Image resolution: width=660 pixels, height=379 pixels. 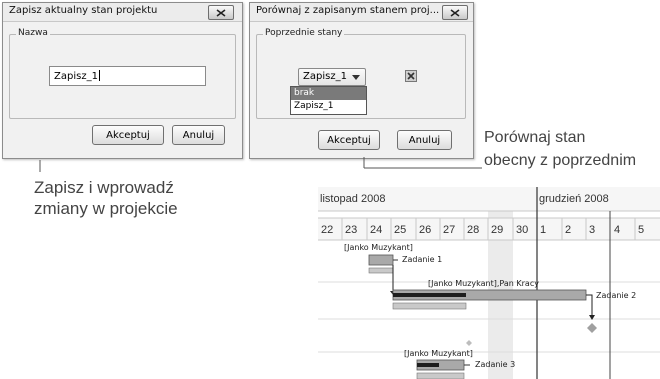 I want to click on day-label: 2, so click(x=568, y=230).